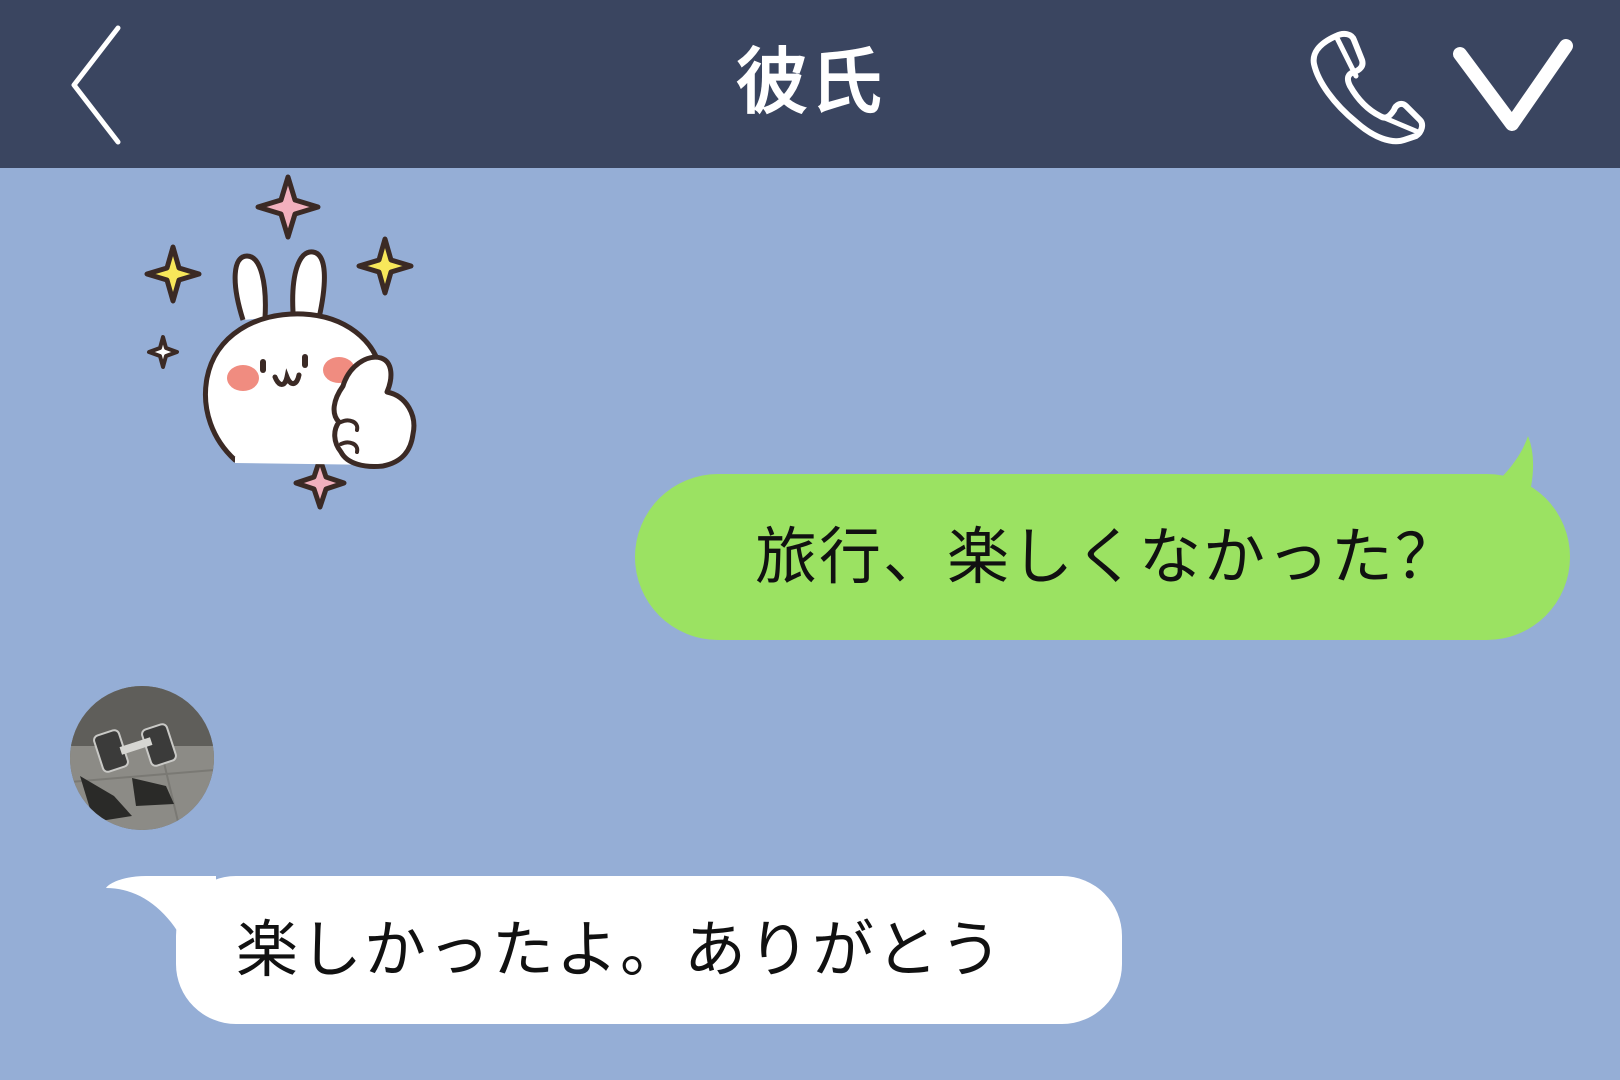 This screenshot has width=1620, height=1080. Describe the element at coordinates (1368, 87) in the screenshot. I see `phone-icon` at that location.